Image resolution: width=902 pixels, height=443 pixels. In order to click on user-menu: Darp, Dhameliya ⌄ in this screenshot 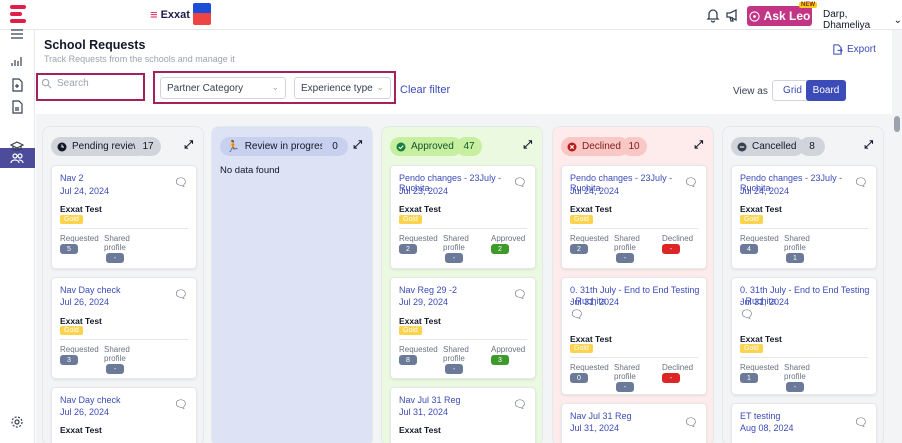, I will do `click(862, 20)`.